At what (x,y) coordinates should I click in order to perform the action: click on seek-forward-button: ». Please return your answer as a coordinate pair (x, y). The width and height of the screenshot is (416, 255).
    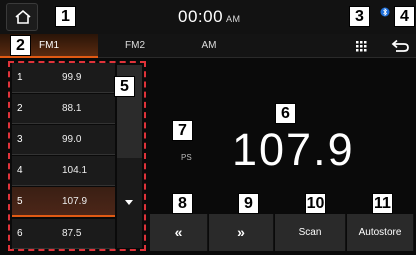
    Looking at the image, I should click on (241, 232).